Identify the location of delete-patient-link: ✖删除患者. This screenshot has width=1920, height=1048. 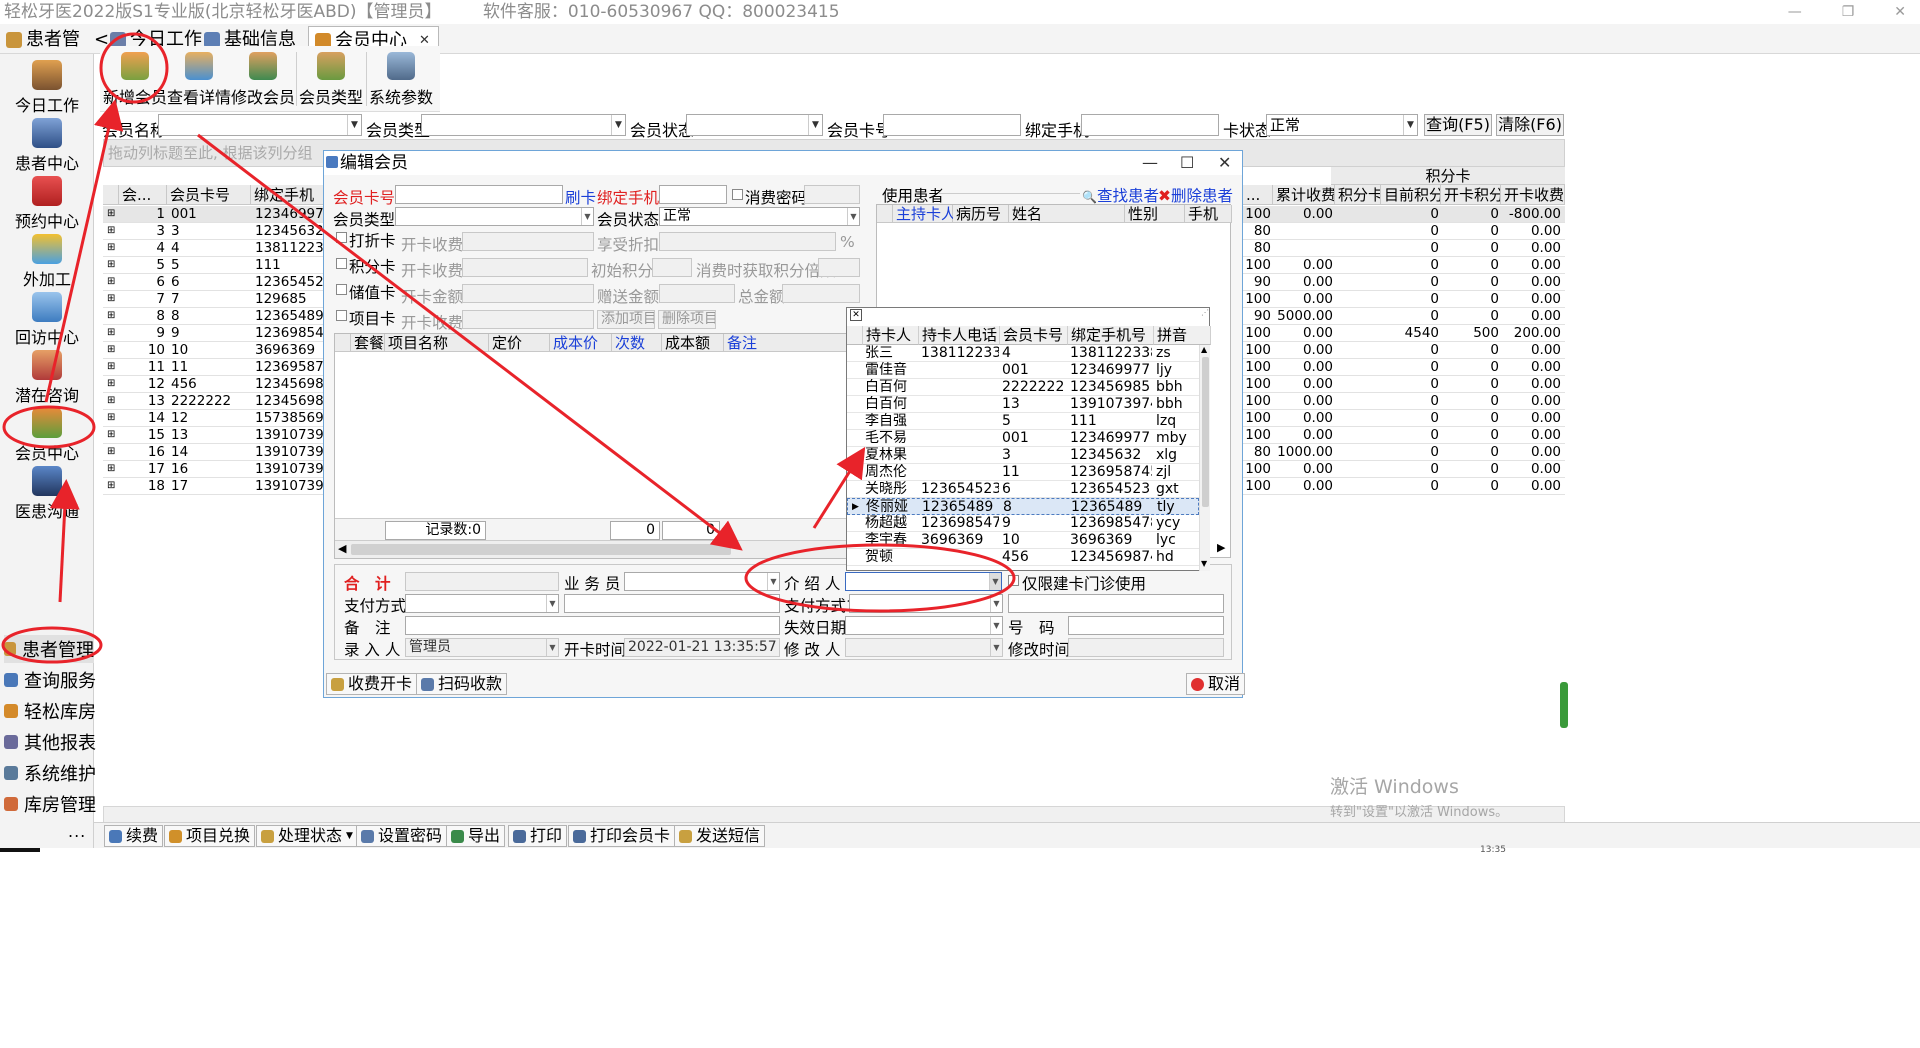
(1195, 195).